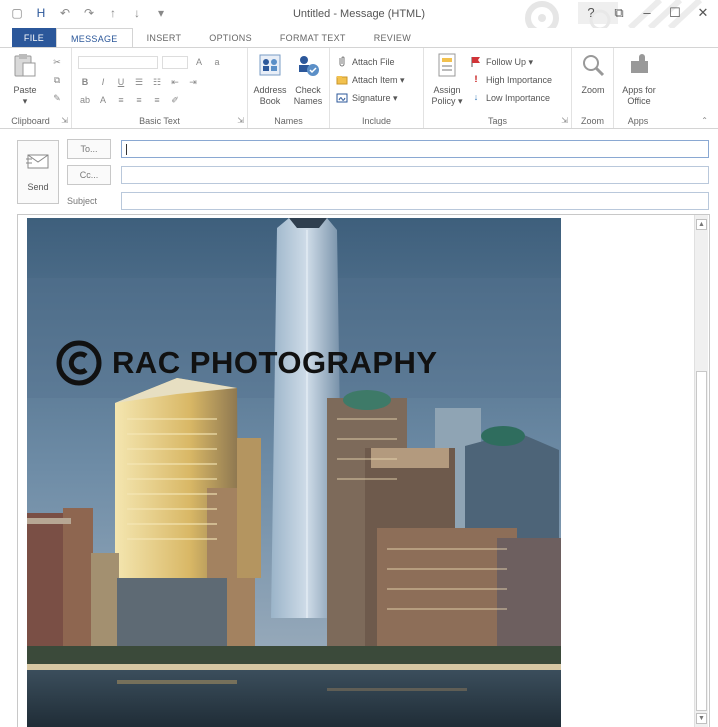 Image resolution: width=718 pixels, height=727 pixels. I want to click on numbering-icon: ☷, so click(157, 82).